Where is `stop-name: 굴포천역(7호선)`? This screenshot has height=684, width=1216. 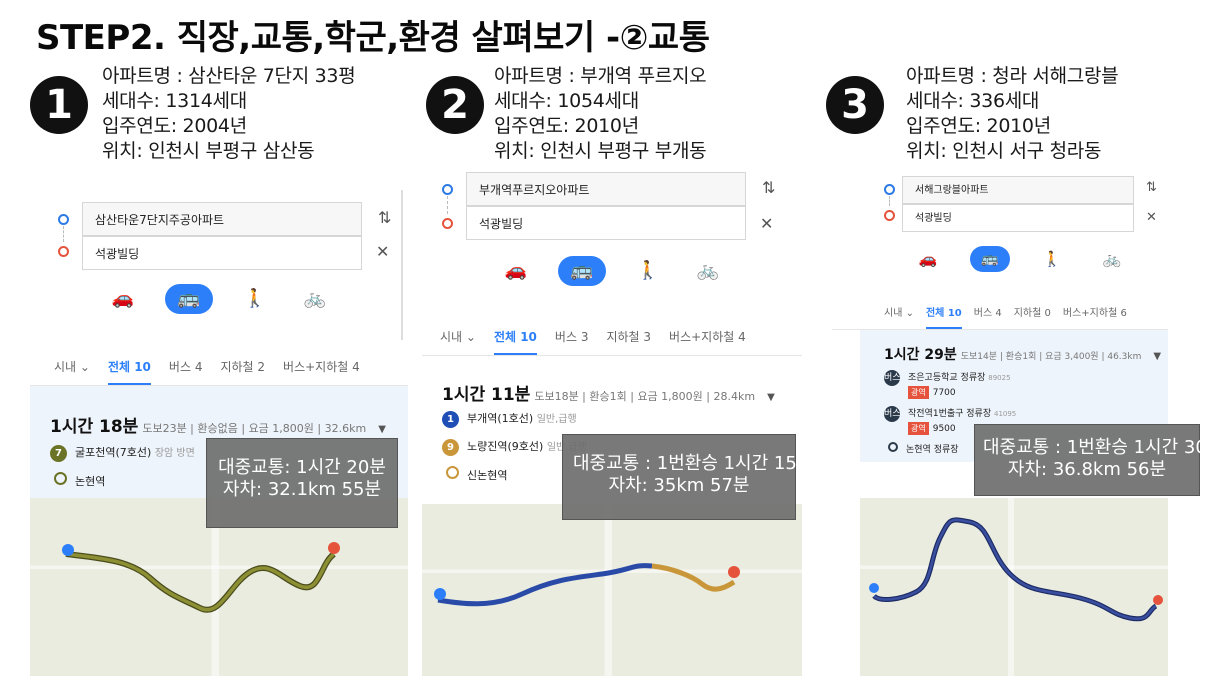
stop-name: 굴포천역(7호선) is located at coordinates (113, 452).